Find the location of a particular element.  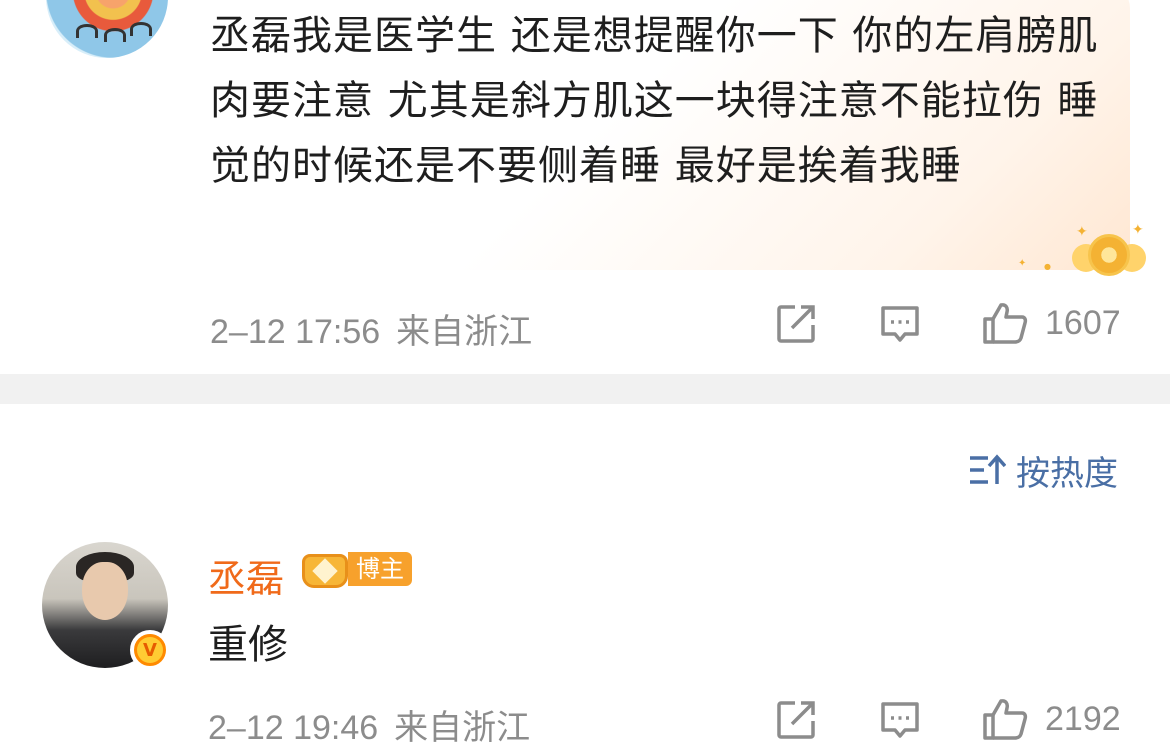

comment-date: 2–12 19:46 is located at coordinates (293, 728).